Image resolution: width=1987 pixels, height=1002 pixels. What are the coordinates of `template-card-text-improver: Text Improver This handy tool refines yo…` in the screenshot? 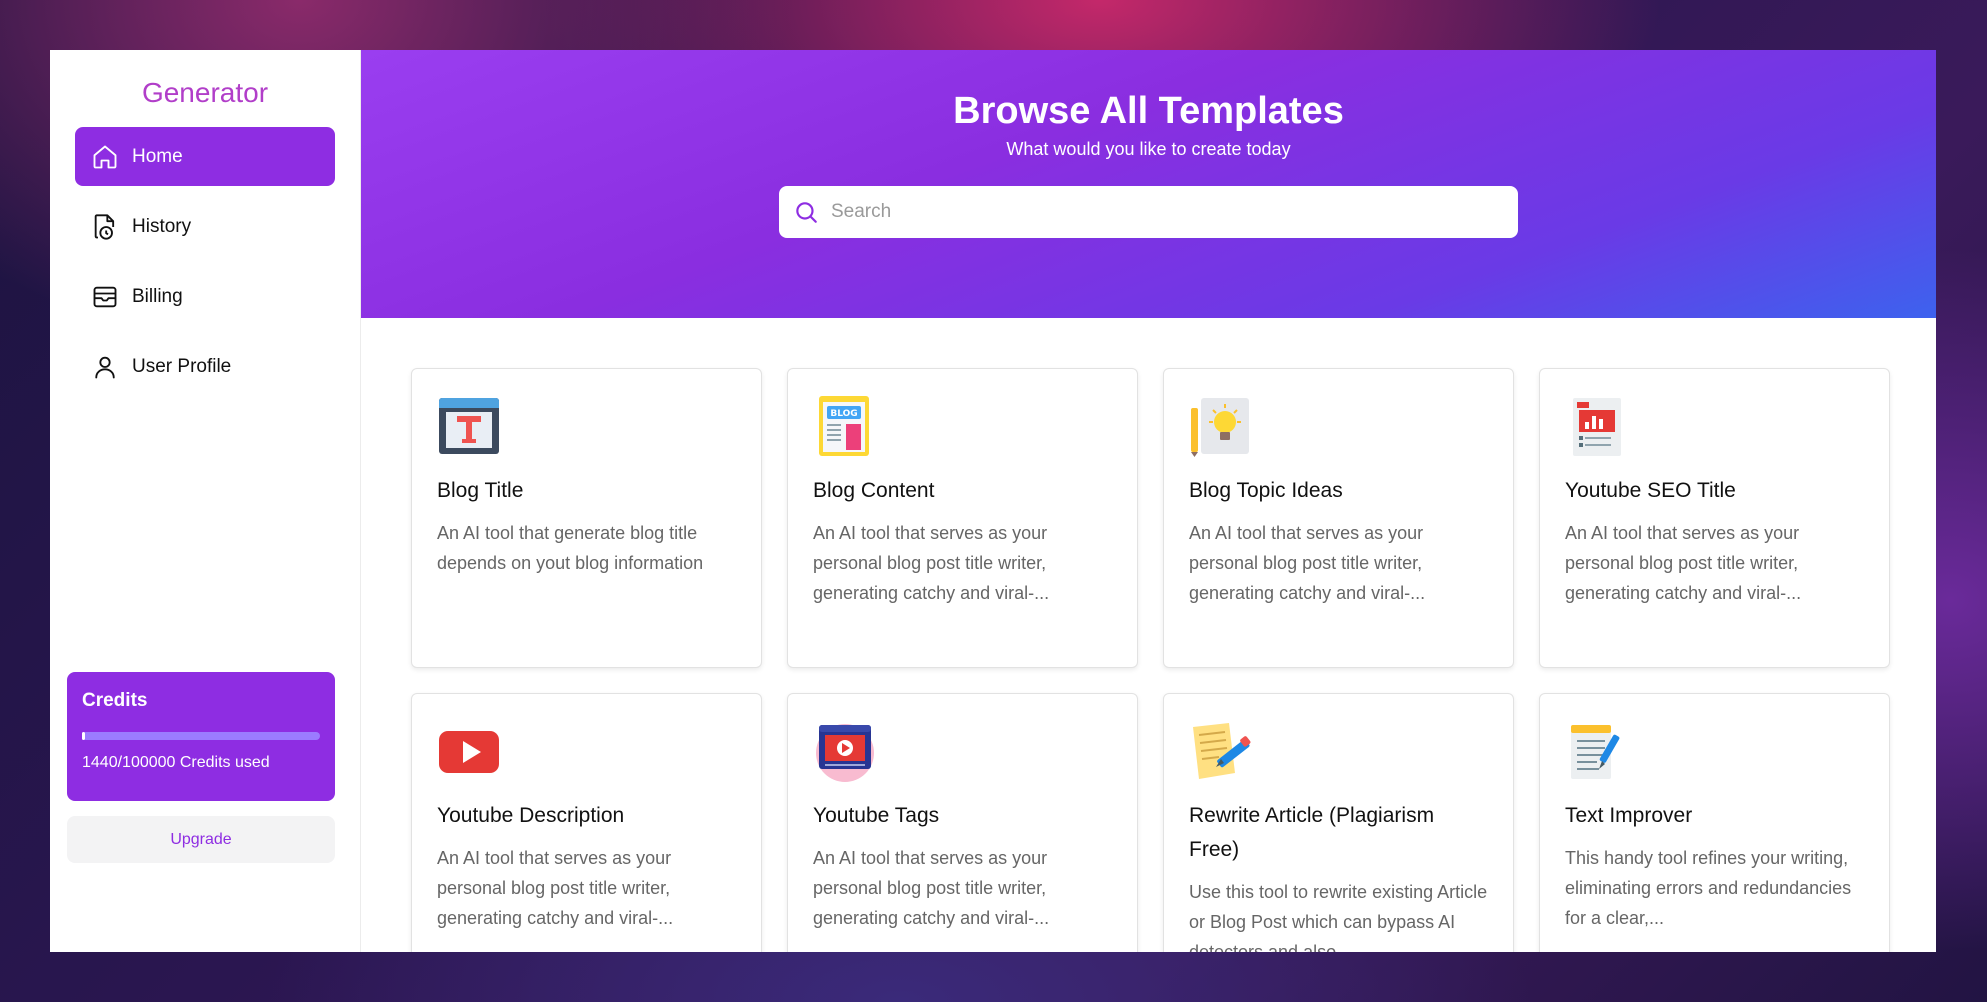 It's located at (1714, 822).